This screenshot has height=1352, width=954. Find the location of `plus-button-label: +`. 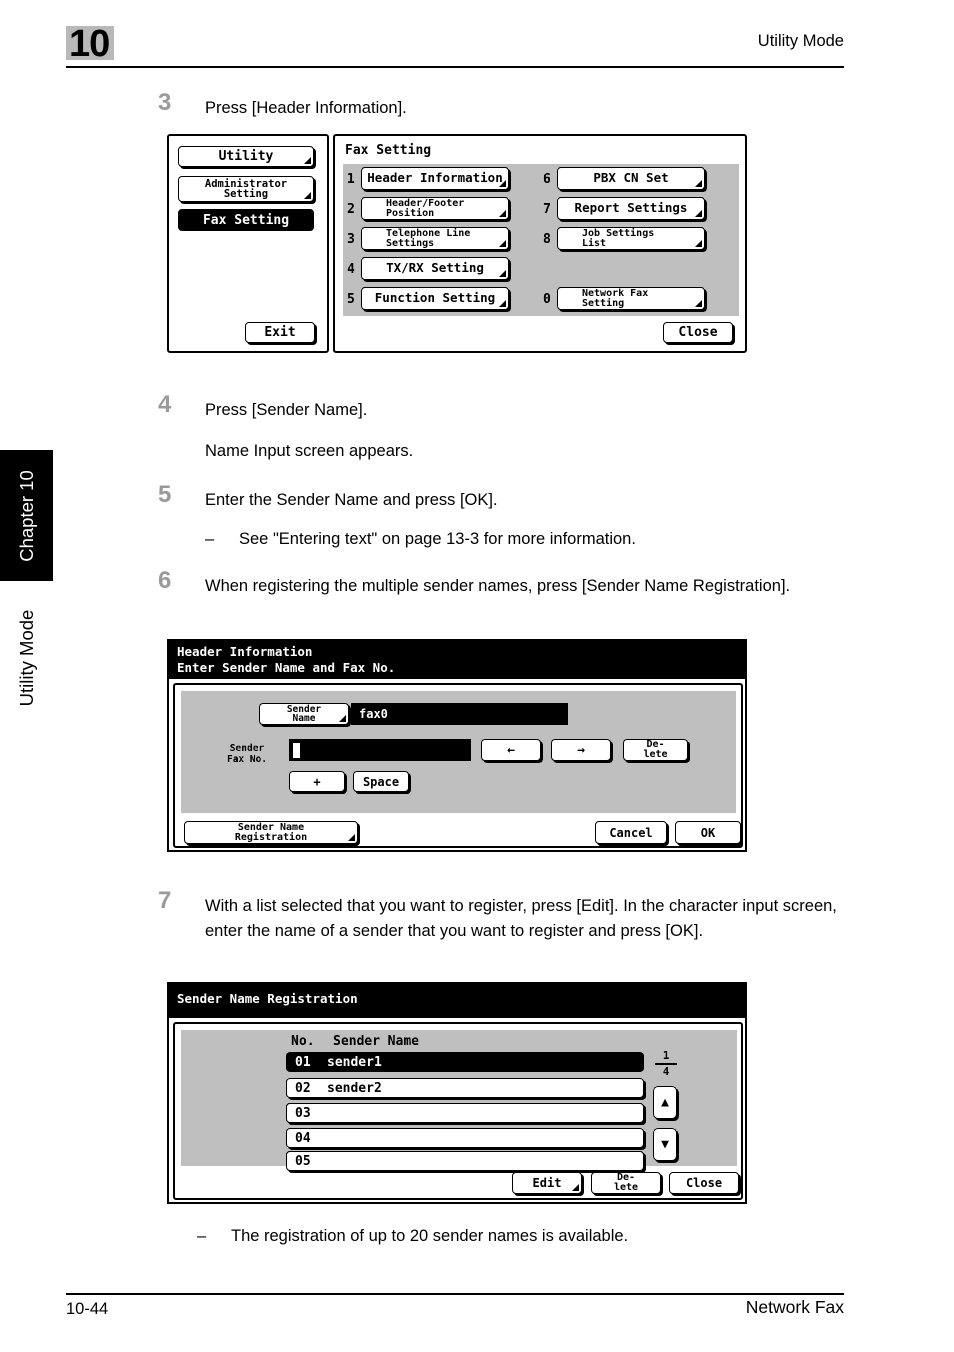

plus-button-label: + is located at coordinates (317, 781).